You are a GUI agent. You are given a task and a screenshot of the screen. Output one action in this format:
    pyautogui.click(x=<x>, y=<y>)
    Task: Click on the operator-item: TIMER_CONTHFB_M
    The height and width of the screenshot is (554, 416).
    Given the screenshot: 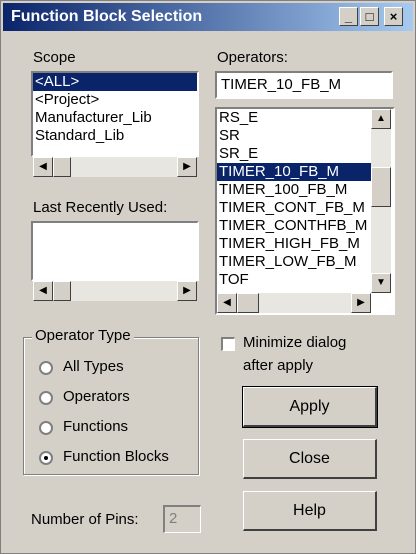 What is the action you would take?
    pyautogui.click(x=294, y=226)
    